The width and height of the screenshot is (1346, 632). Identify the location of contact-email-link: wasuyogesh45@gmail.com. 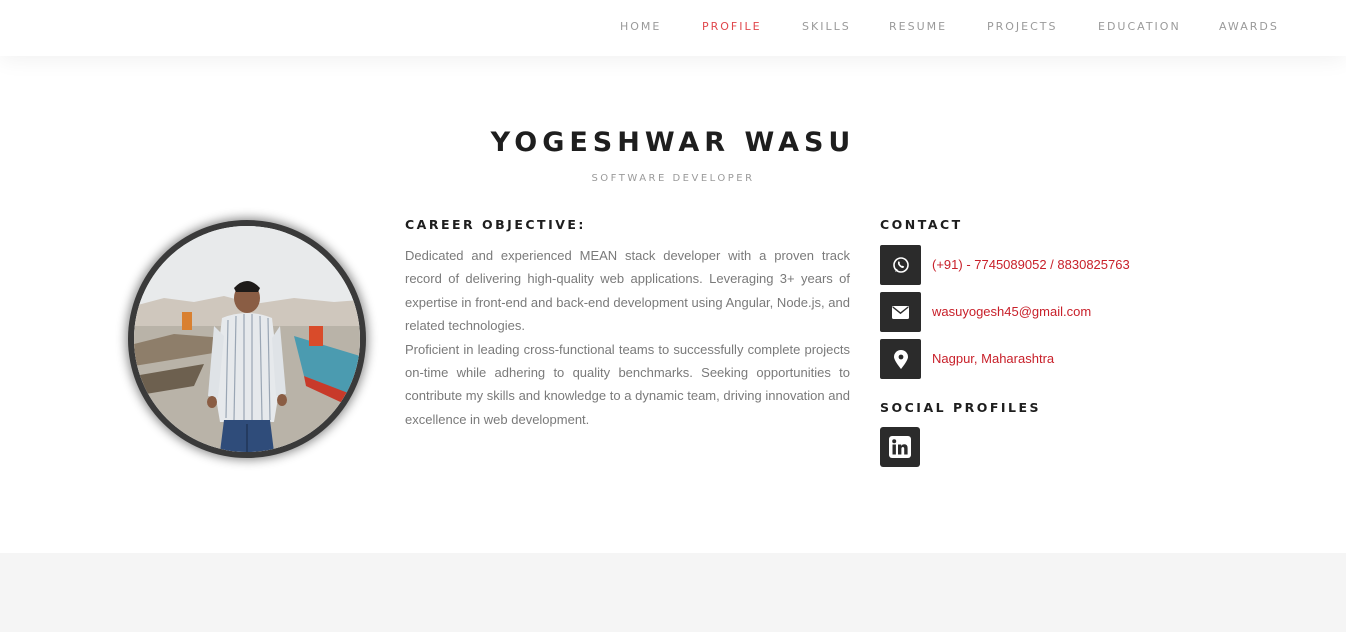
(1011, 311).